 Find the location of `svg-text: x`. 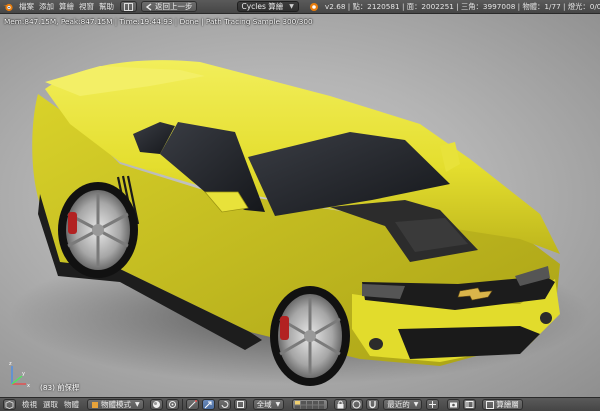

svg-text: x is located at coordinates (28, 386).